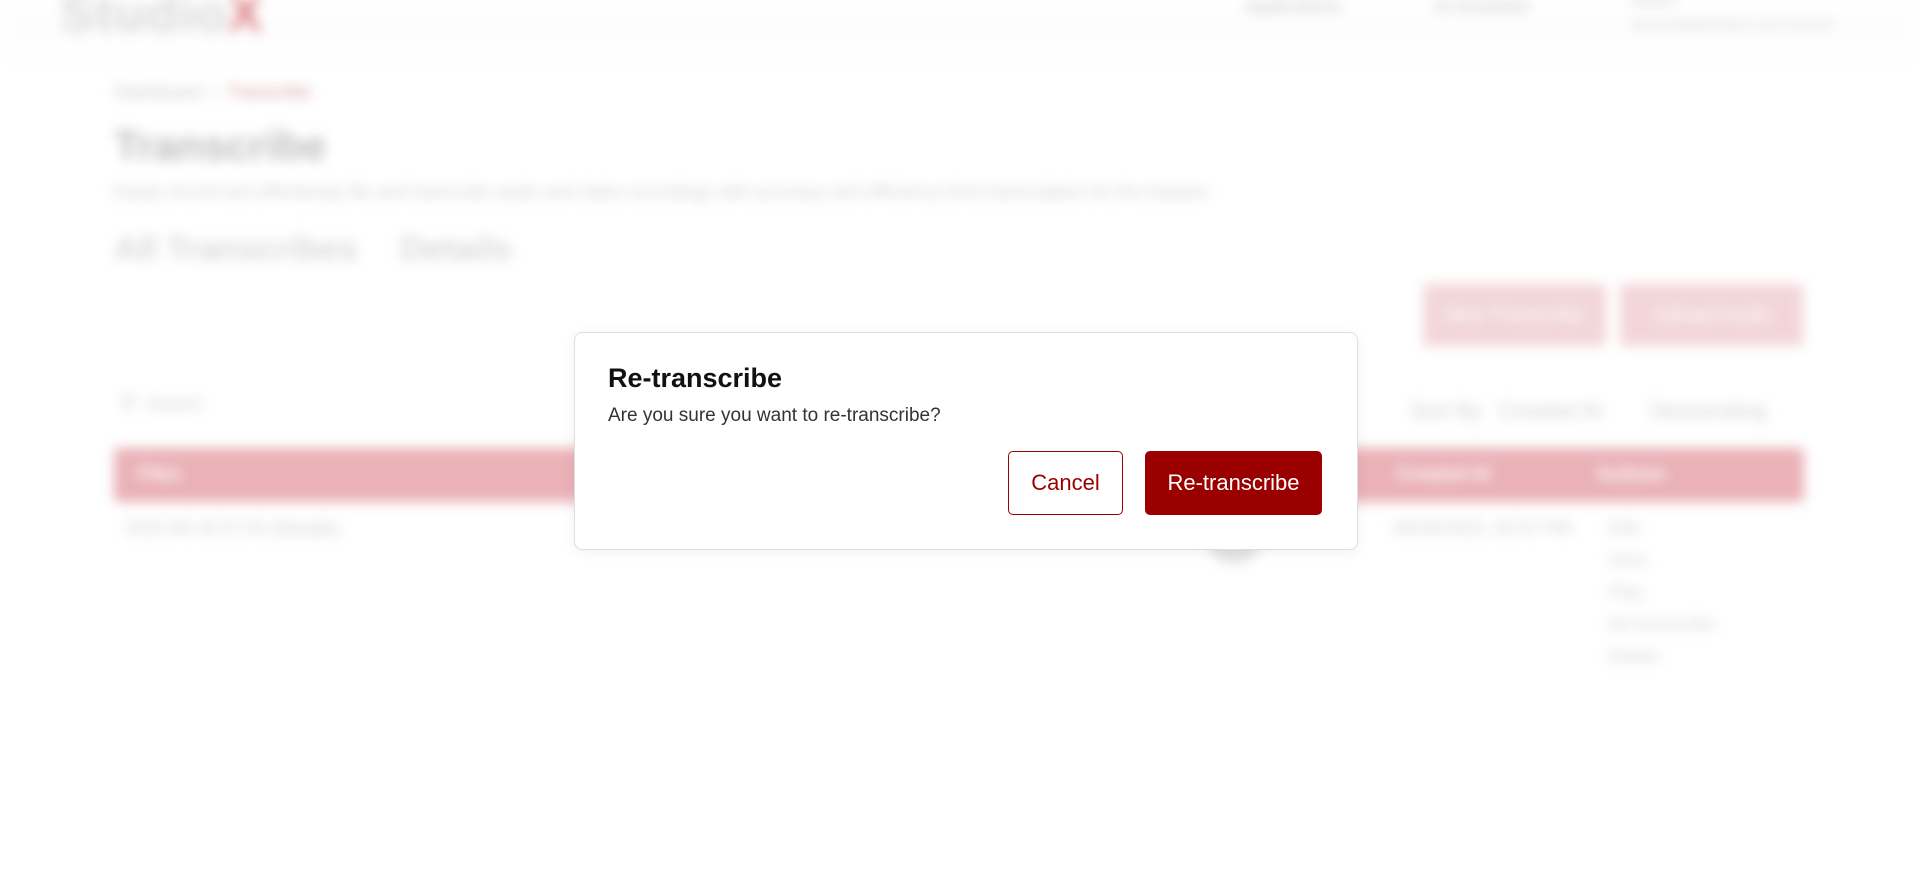 The width and height of the screenshot is (1920, 878). What do you see at coordinates (158, 92) in the screenshot?
I see `breadcrumb-home: Dashboard` at bounding box center [158, 92].